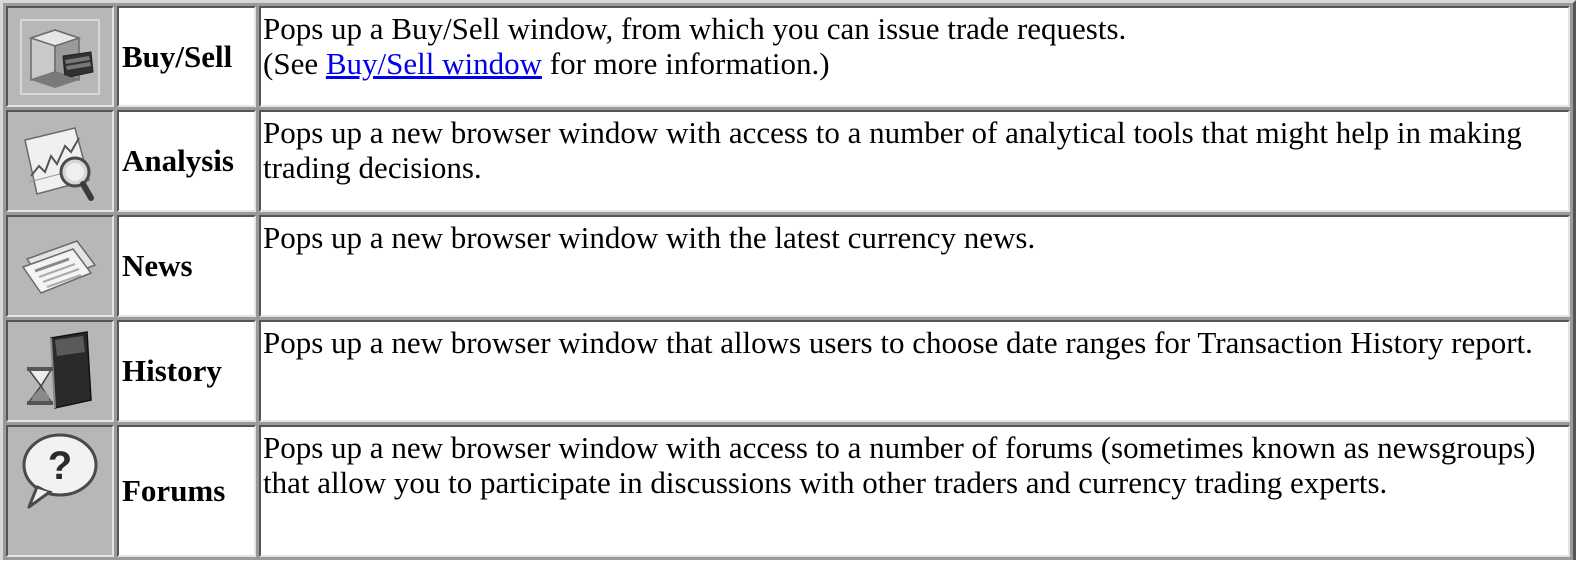 The width and height of the screenshot is (1576, 562). Describe the element at coordinates (186, 266) in the screenshot. I see `toolbar-label-news: News` at that location.